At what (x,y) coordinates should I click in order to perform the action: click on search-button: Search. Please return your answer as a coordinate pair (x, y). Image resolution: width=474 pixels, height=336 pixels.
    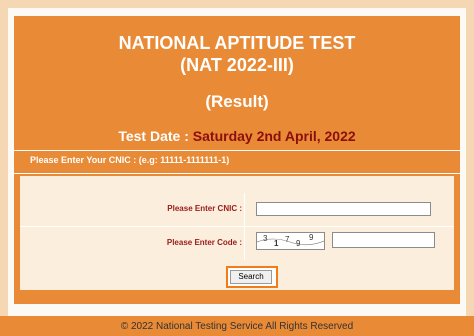
    Looking at the image, I should click on (251, 277).